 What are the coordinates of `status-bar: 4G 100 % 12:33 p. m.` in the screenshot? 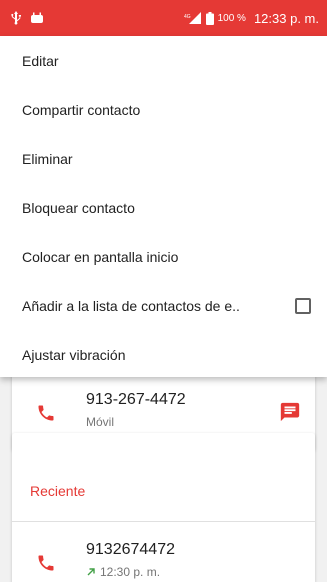 It's located at (163, 18).